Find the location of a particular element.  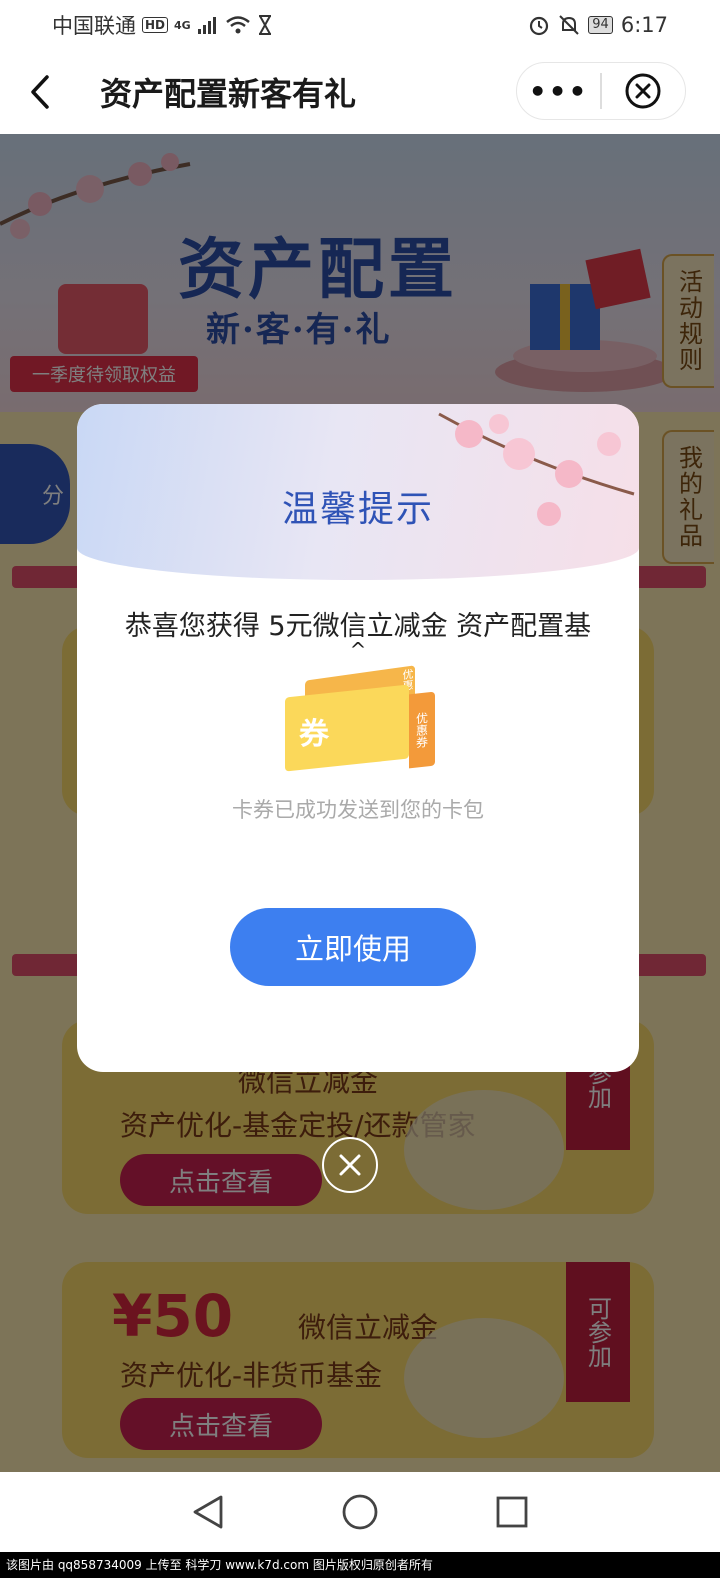

triangle-back-icon is located at coordinates (208, 1512).